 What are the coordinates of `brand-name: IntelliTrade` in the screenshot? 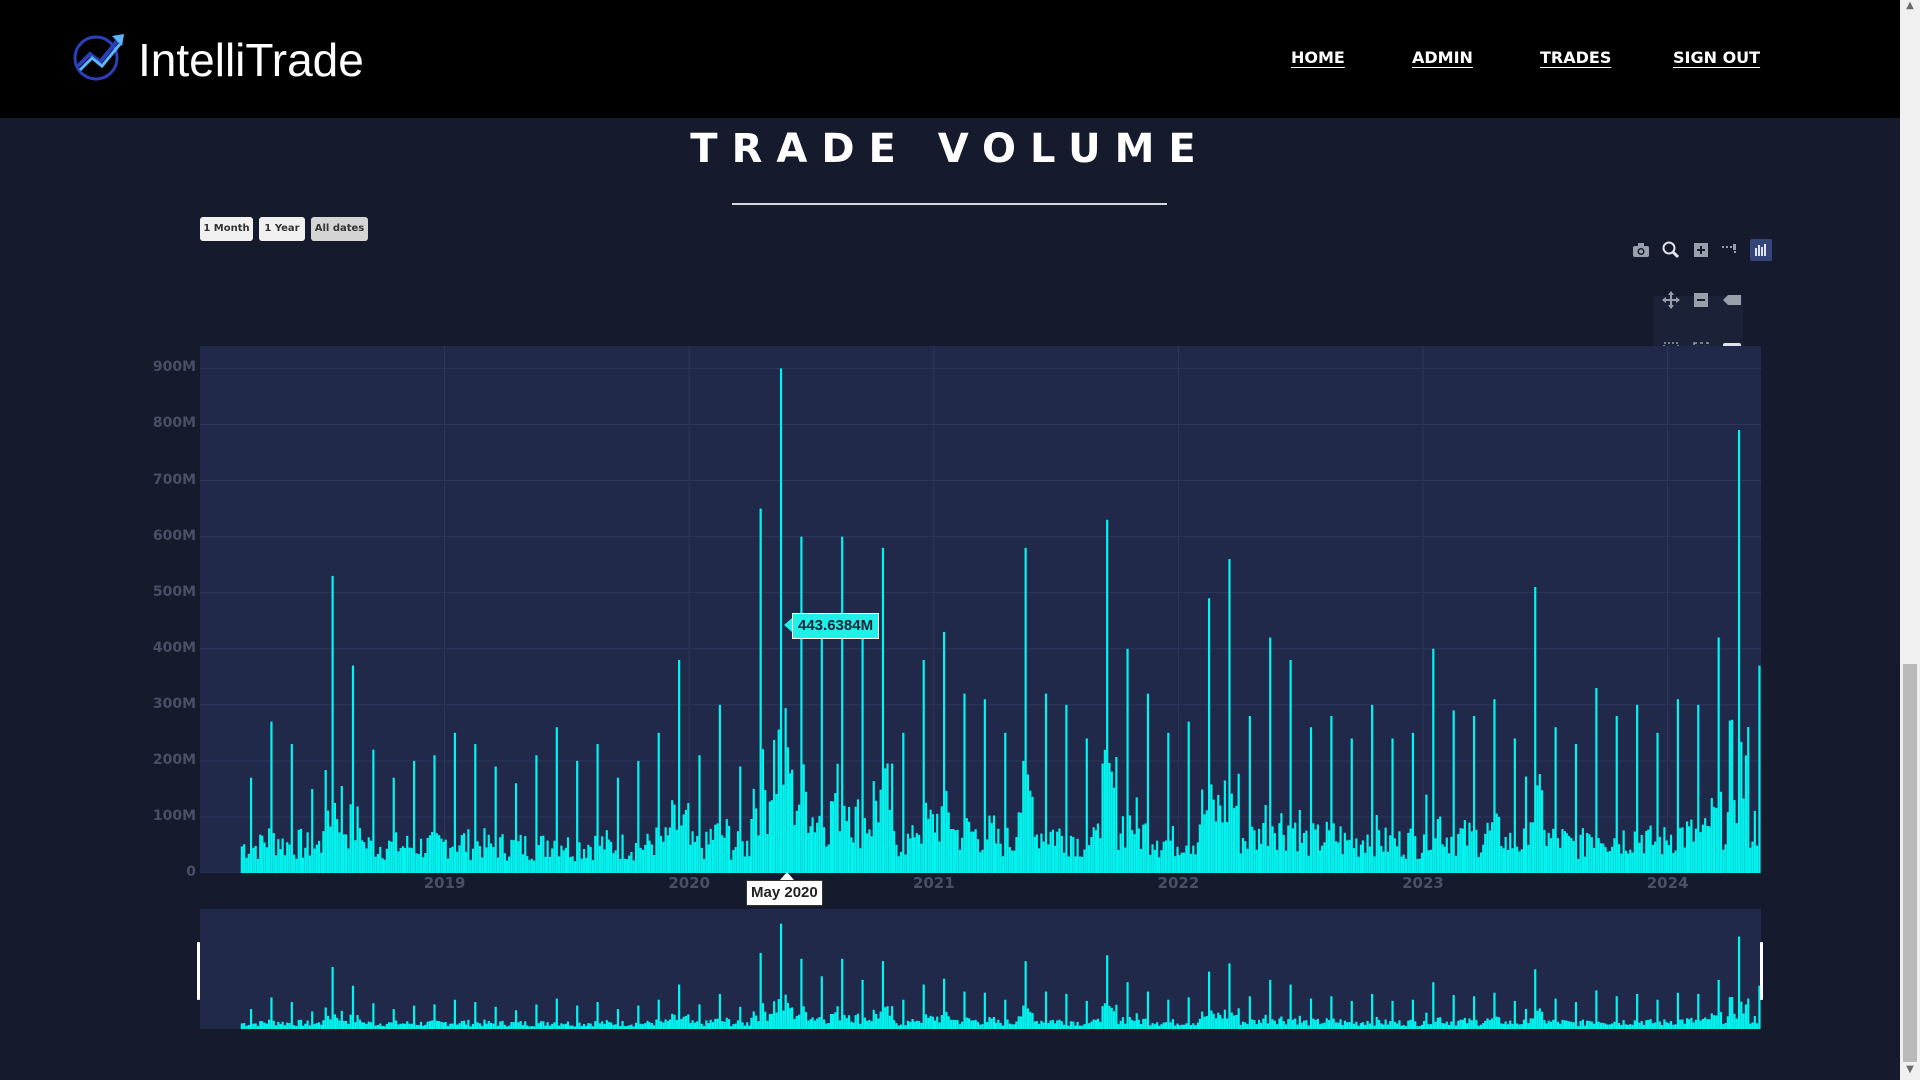 It's located at (251, 60).